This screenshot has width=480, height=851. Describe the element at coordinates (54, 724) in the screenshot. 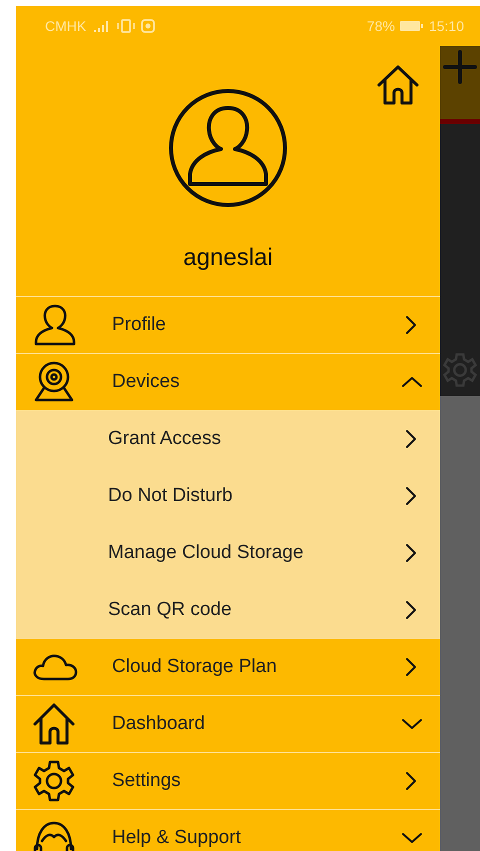

I see `house-icon` at that location.